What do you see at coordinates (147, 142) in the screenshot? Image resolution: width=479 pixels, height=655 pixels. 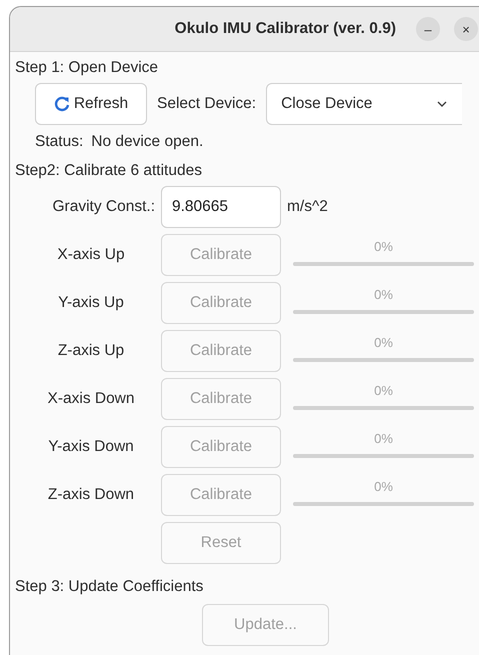 I see `status-value: No device open.` at bounding box center [147, 142].